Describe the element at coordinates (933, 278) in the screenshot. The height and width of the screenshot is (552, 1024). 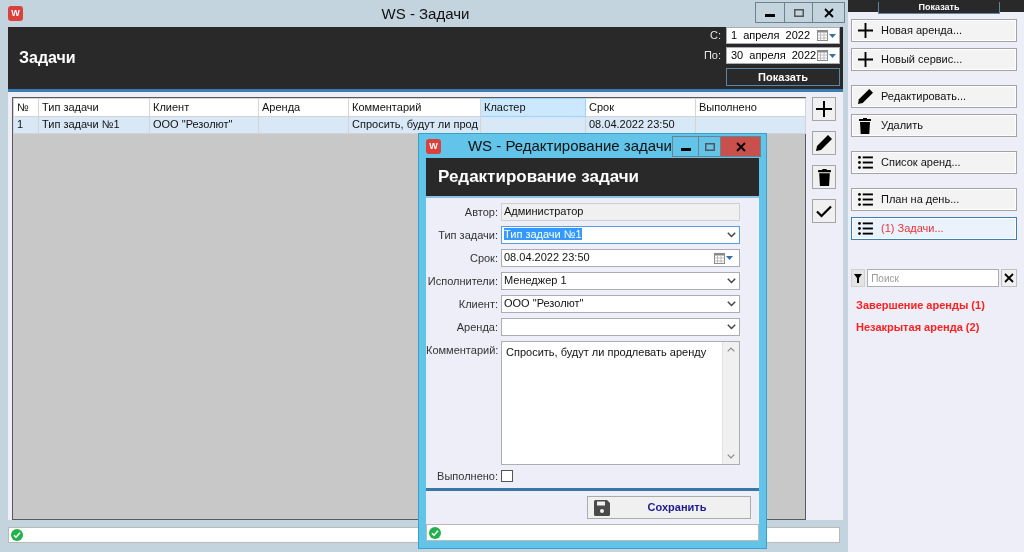
I see `search-field: Поиск` at that location.